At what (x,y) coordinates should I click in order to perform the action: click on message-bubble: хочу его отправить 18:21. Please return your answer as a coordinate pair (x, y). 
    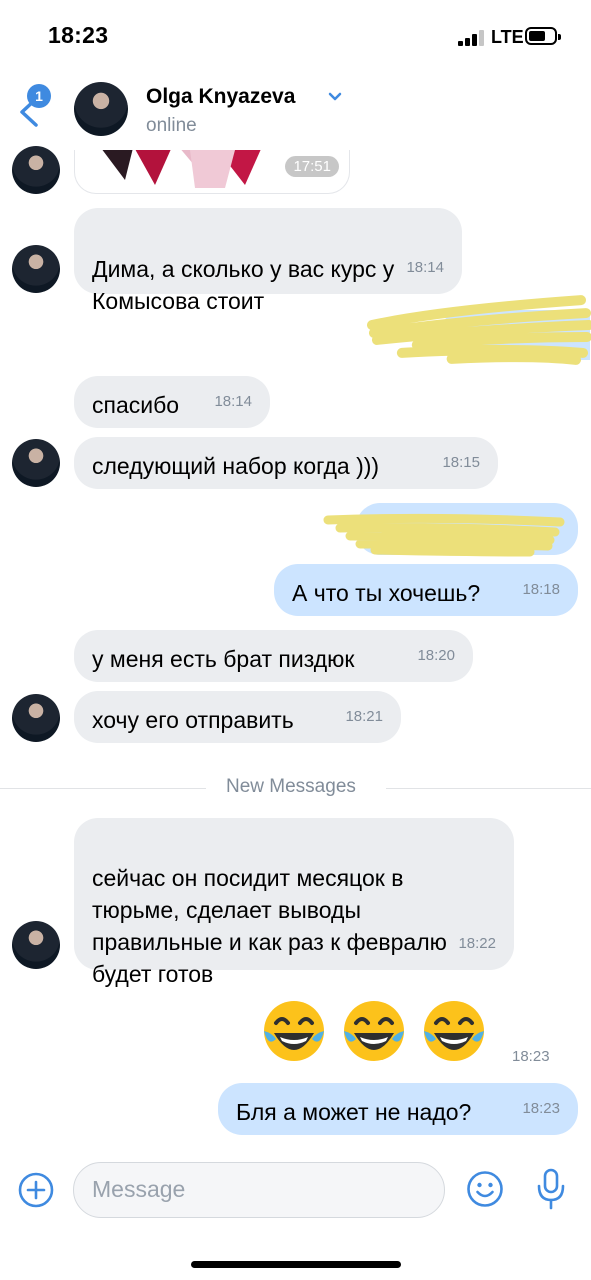
    Looking at the image, I should click on (237, 717).